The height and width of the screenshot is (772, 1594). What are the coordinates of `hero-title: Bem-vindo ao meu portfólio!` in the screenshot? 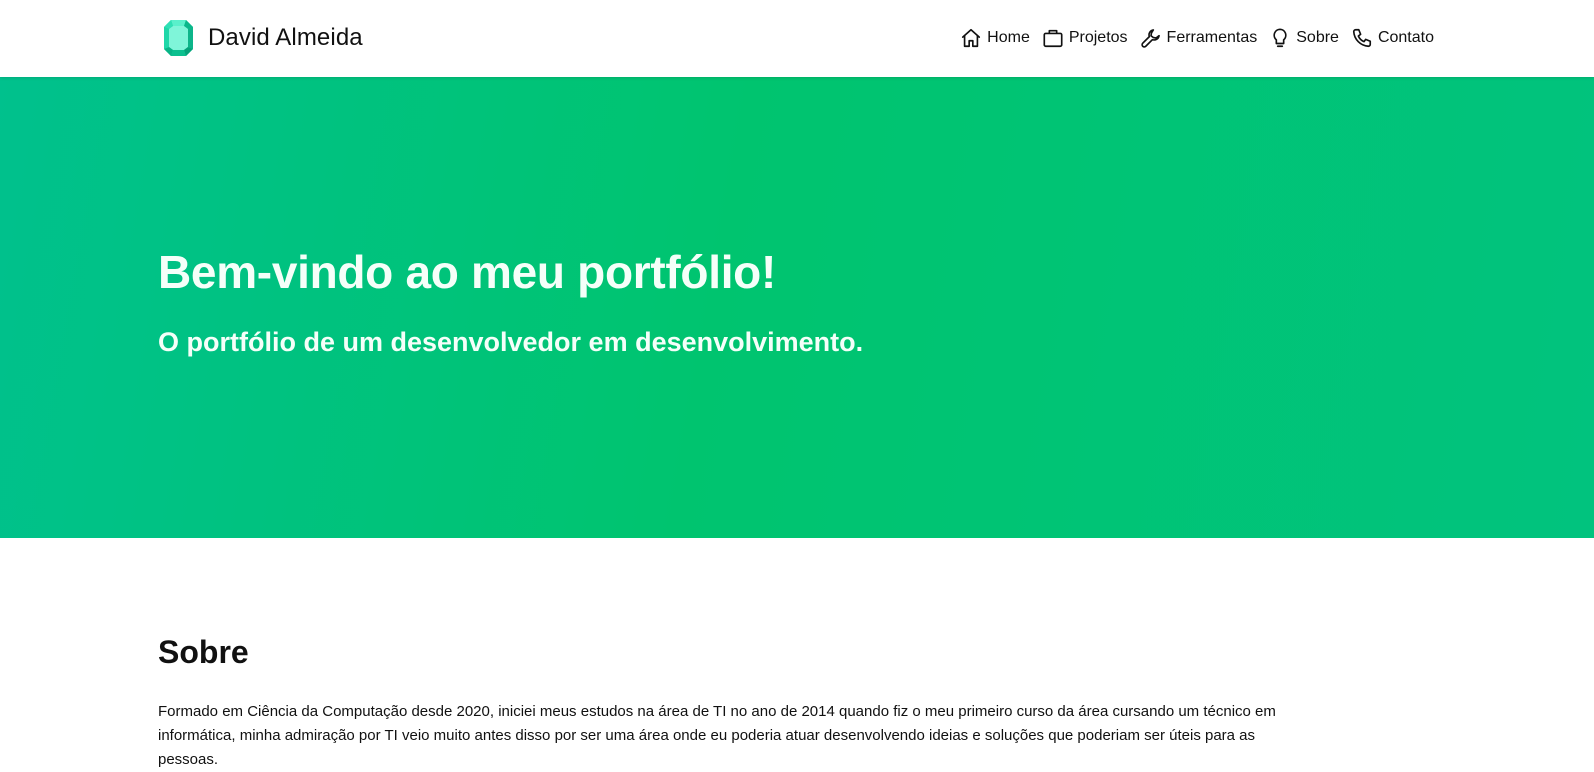 It's located at (467, 272).